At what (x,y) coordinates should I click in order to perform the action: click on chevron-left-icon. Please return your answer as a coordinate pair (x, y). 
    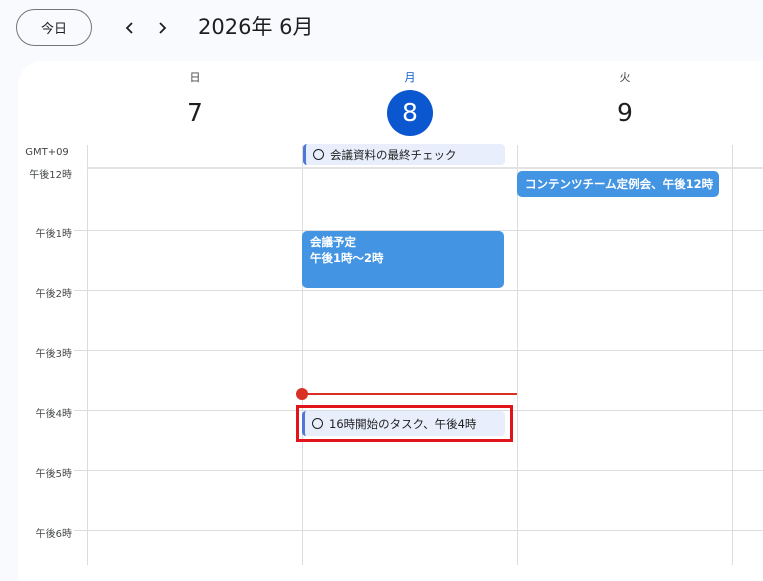
    Looking at the image, I should click on (129, 28).